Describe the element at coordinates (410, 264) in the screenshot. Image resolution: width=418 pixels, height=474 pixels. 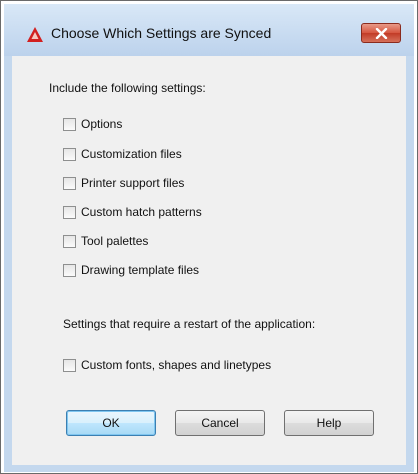
I see `window-border-right` at that location.